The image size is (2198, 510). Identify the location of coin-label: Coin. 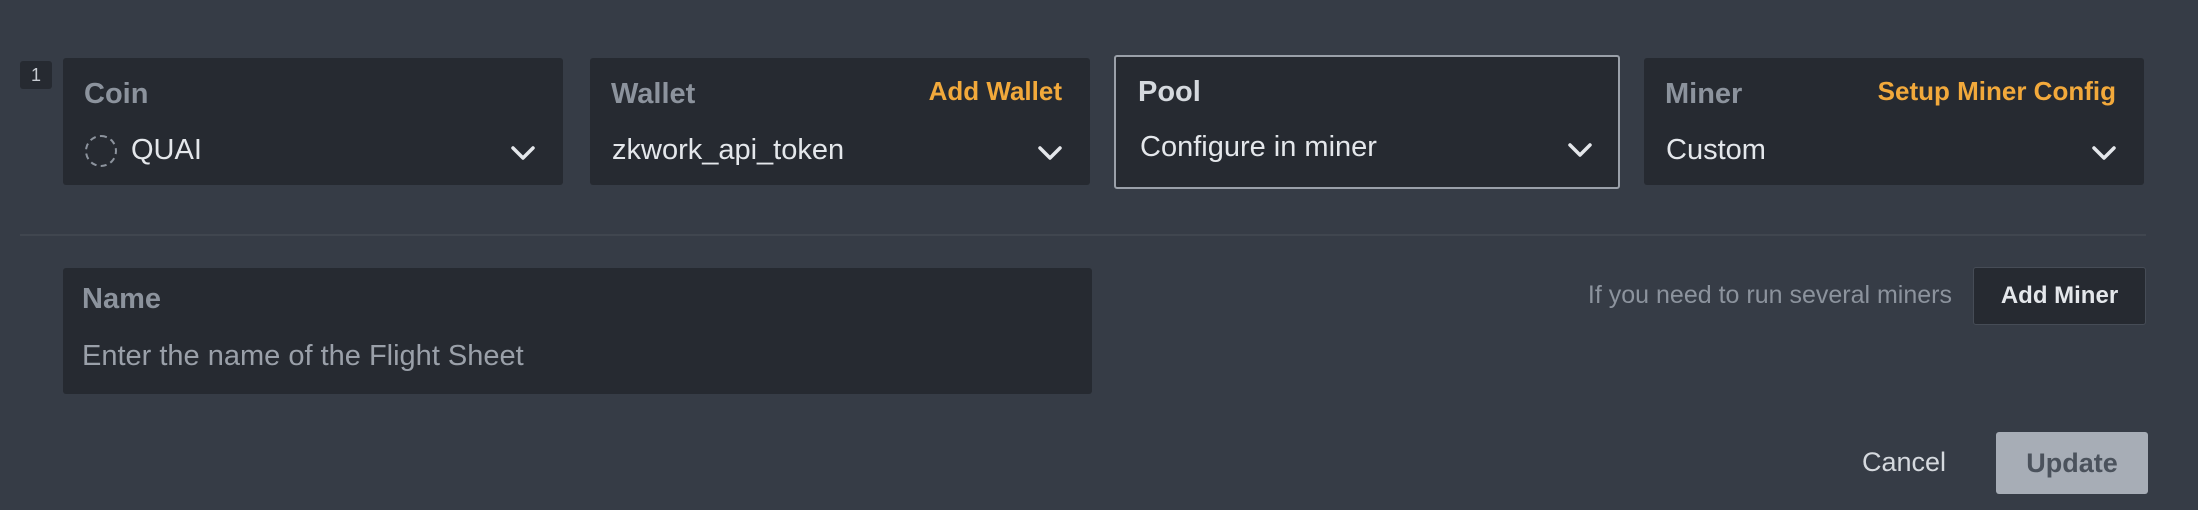
(116, 94).